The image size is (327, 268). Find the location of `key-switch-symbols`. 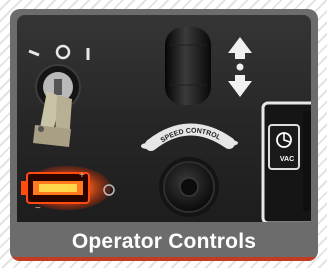

key-switch-symbols is located at coordinates (59, 52).